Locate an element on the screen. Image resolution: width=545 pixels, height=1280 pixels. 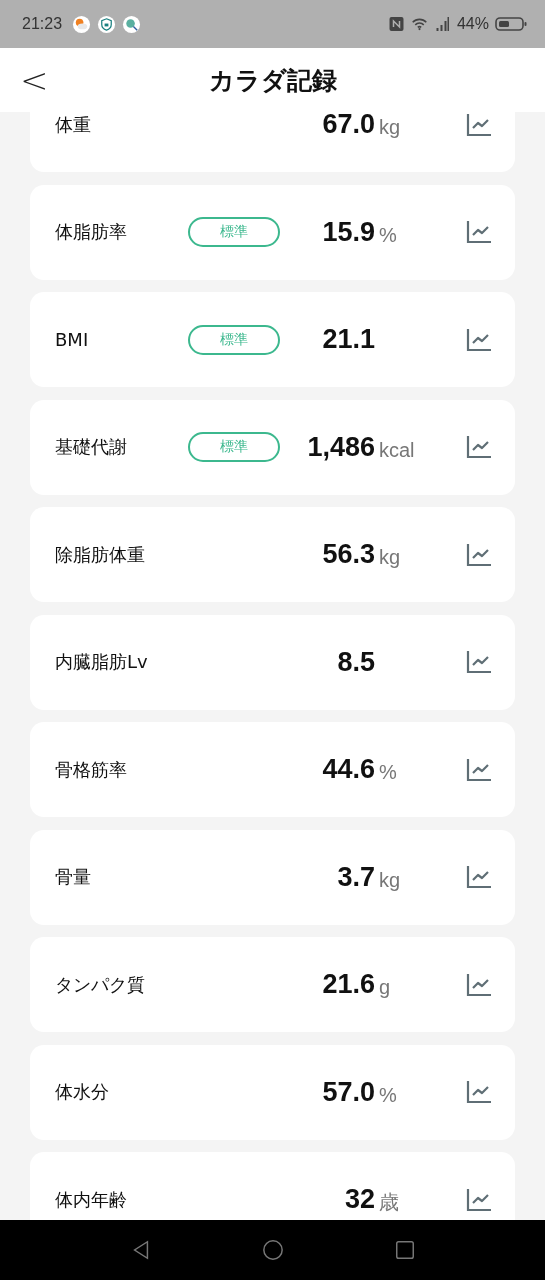
metric-unit: 歳 is located at coordinates (389, 1202).